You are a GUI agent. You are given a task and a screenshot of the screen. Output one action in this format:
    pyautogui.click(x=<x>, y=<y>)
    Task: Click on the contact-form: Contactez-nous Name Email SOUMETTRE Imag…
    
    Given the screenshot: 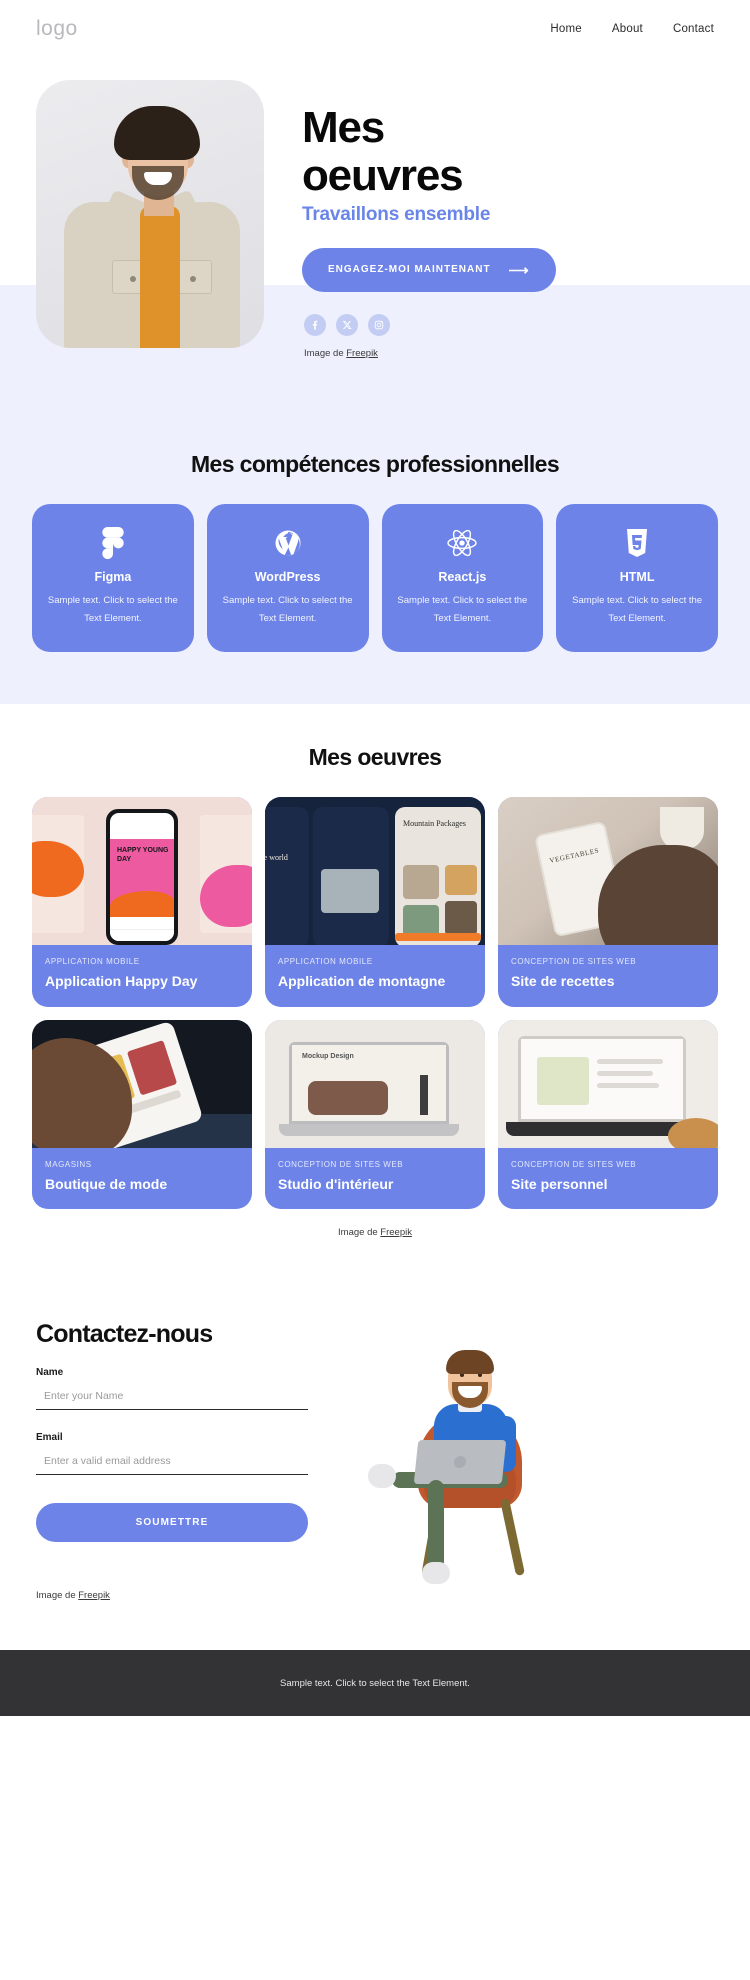 What is the action you would take?
    pyautogui.click(x=186, y=1470)
    